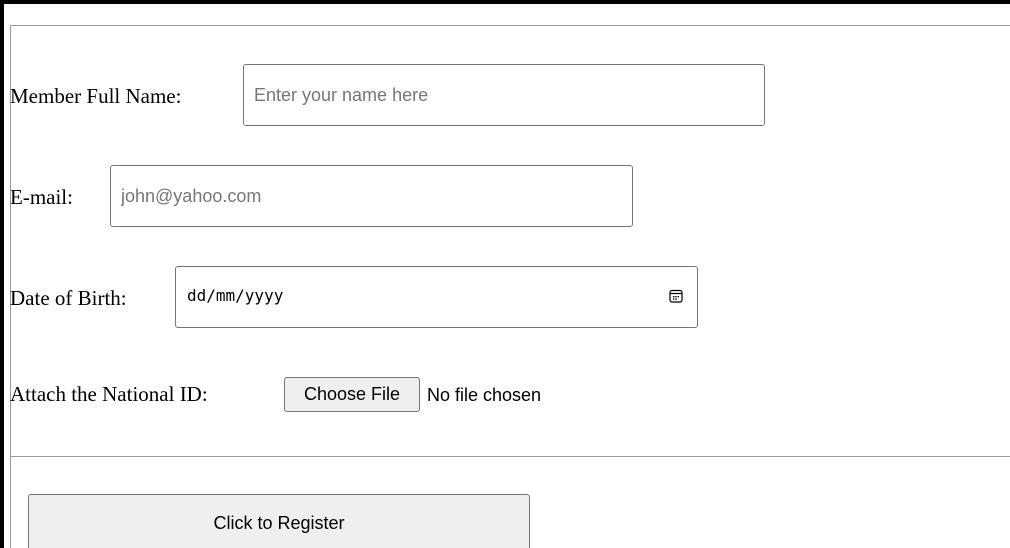 The height and width of the screenshot is (548, 1010). Describe the element at coordinates (96, 96) in the screenshot. I see `full-name-label: Member Full Name:` at that location.